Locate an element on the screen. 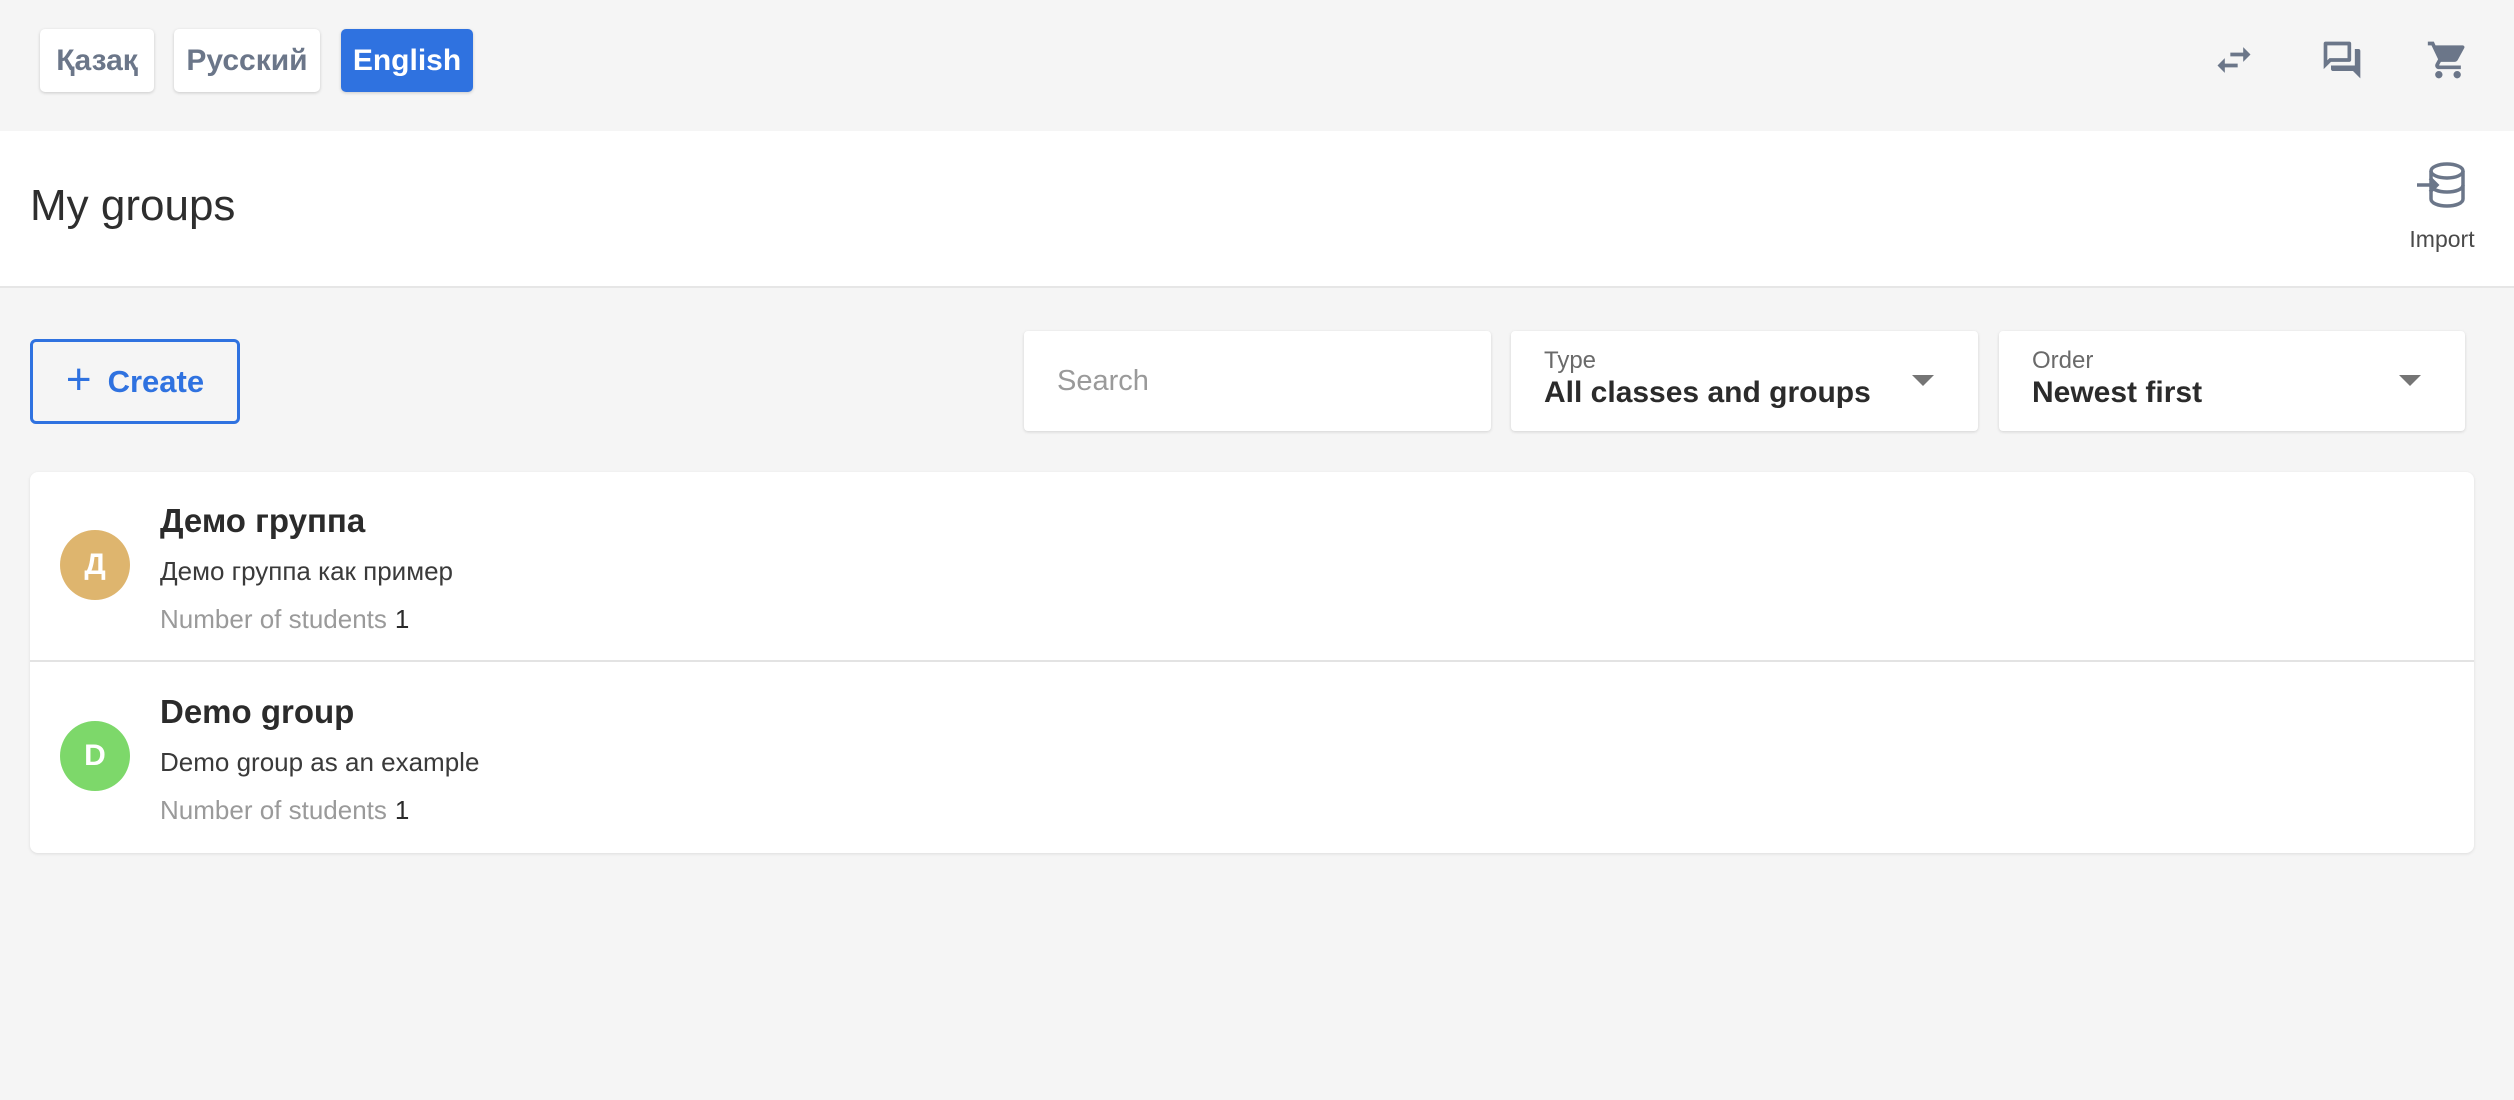 Image resolution: width=2514 pixels, height=1100 pixels. order-select-value: Newest first is located at coordinates (2117, 392).